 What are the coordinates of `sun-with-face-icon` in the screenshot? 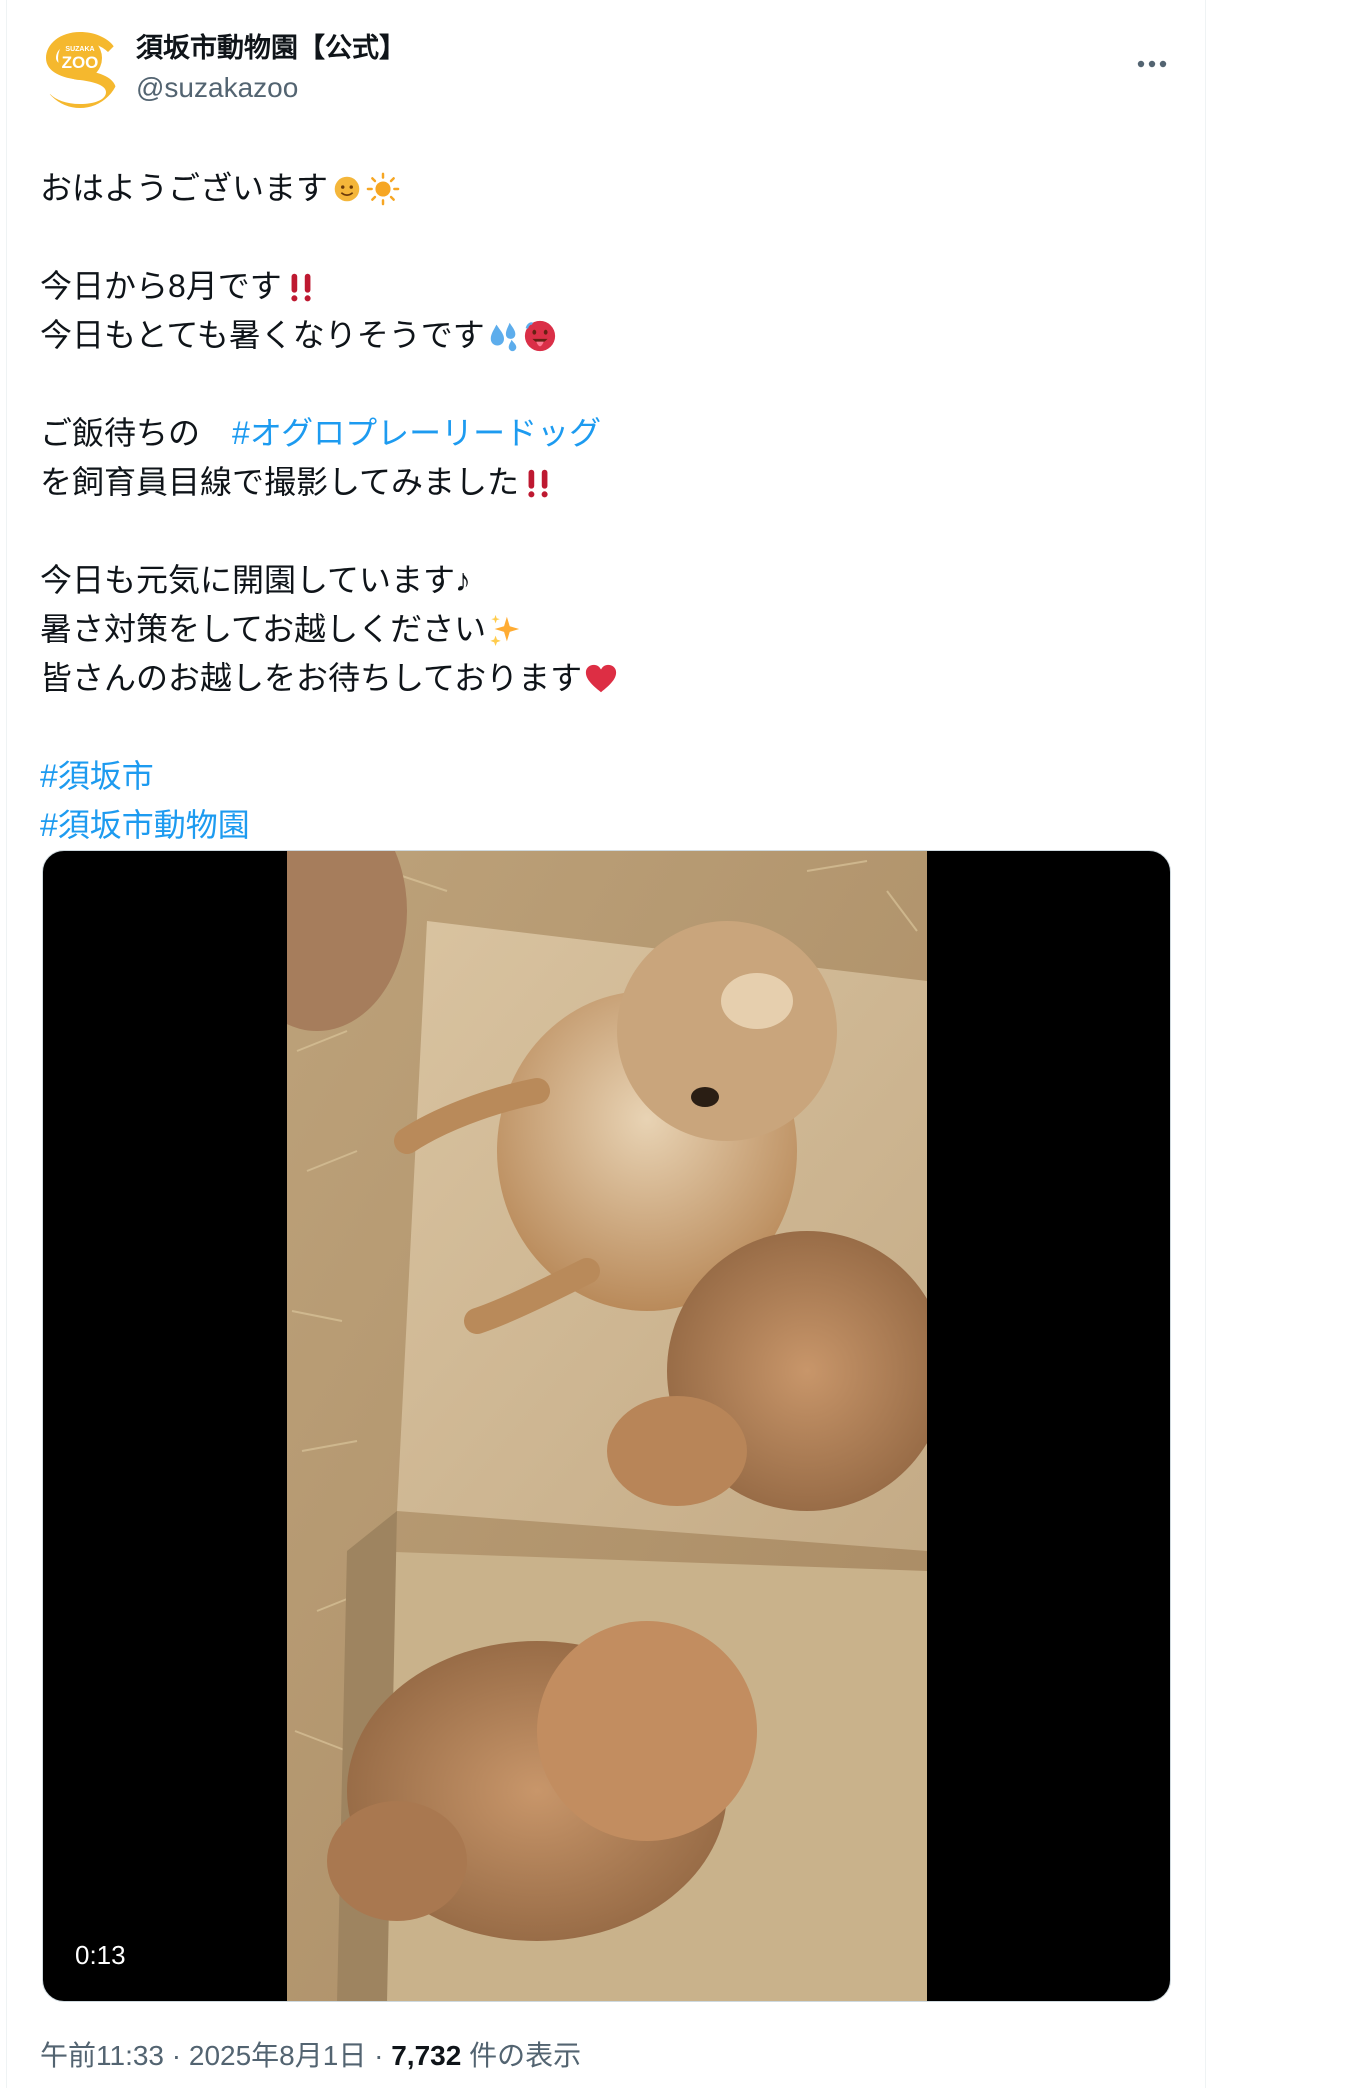 It's located at (347, 188).